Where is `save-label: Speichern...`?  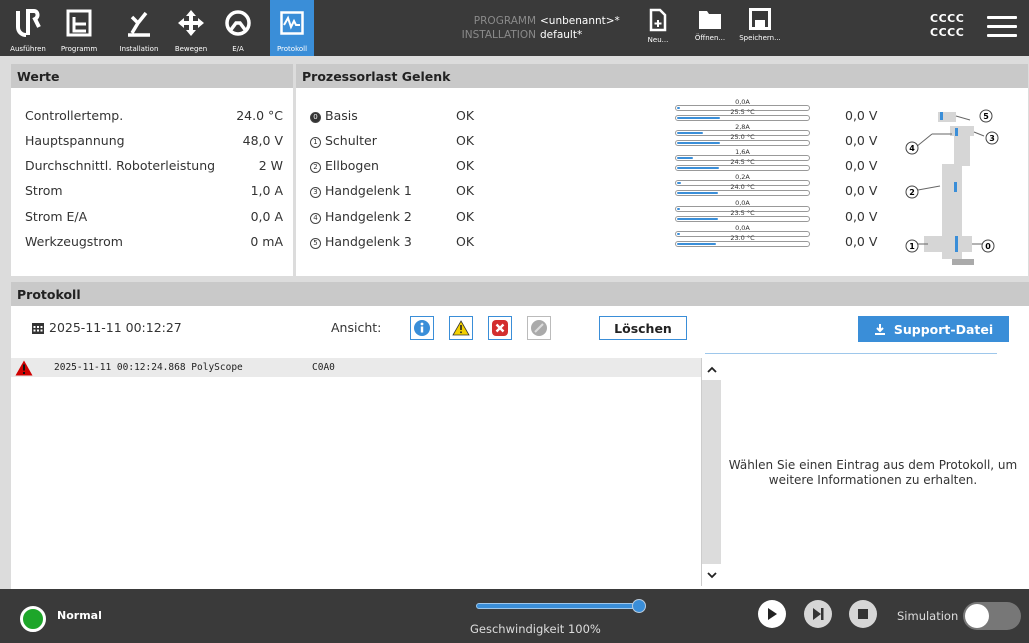
save-label: Speichern... is located at coordinates (760, 38).